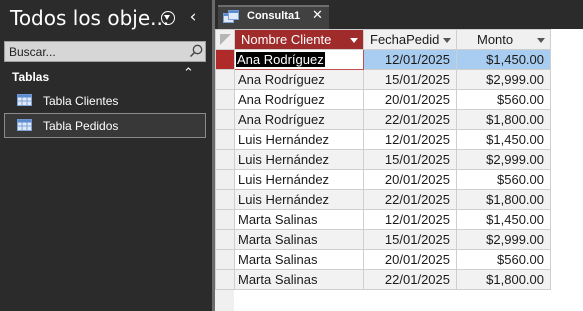 The height and width of the screenshot is (311, 583). Describe the element at coordinates (225, 39) in the screenshot. I see `select-all-corner` at that location.